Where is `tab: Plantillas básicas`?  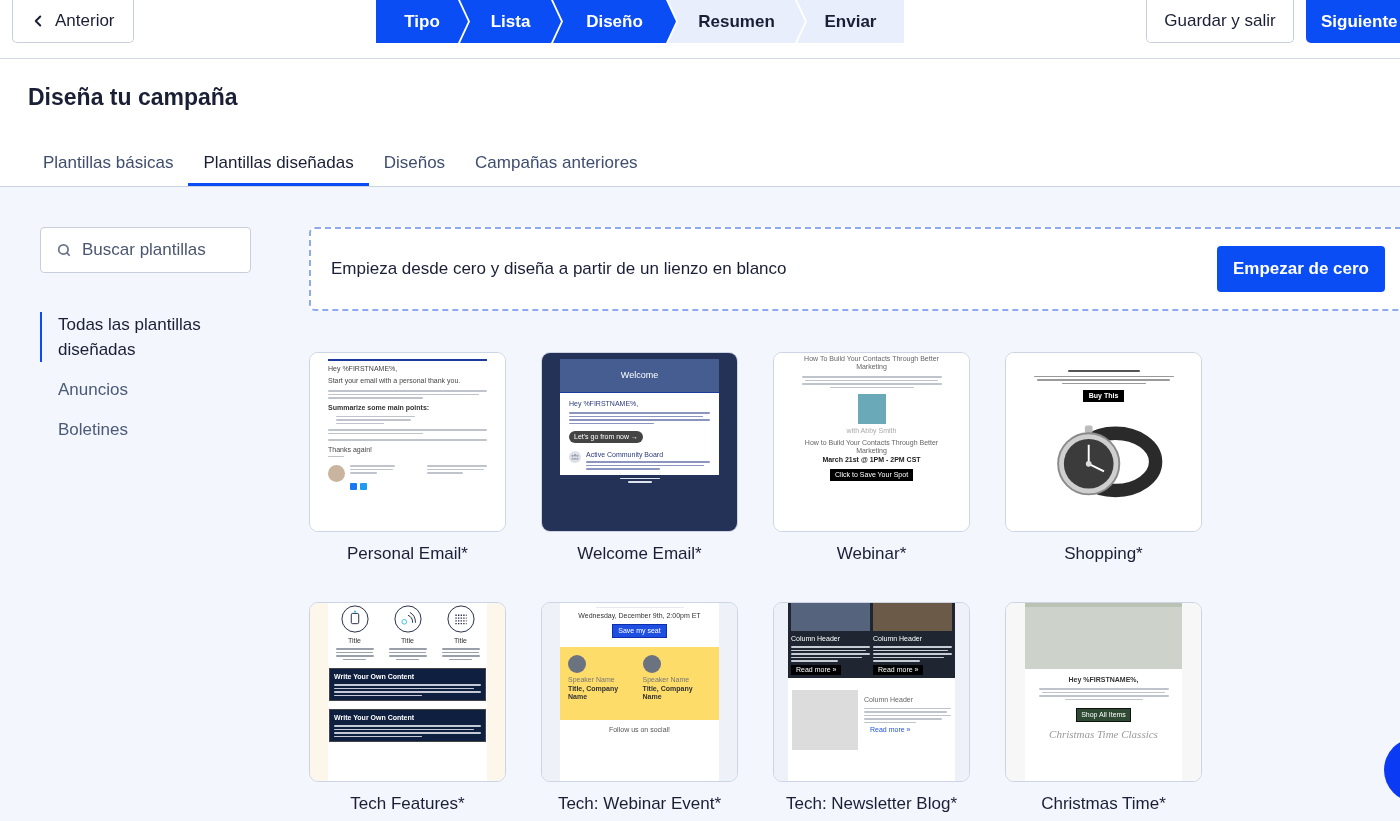 tab: Plantillas básicas is located at coordinates (108, 163).